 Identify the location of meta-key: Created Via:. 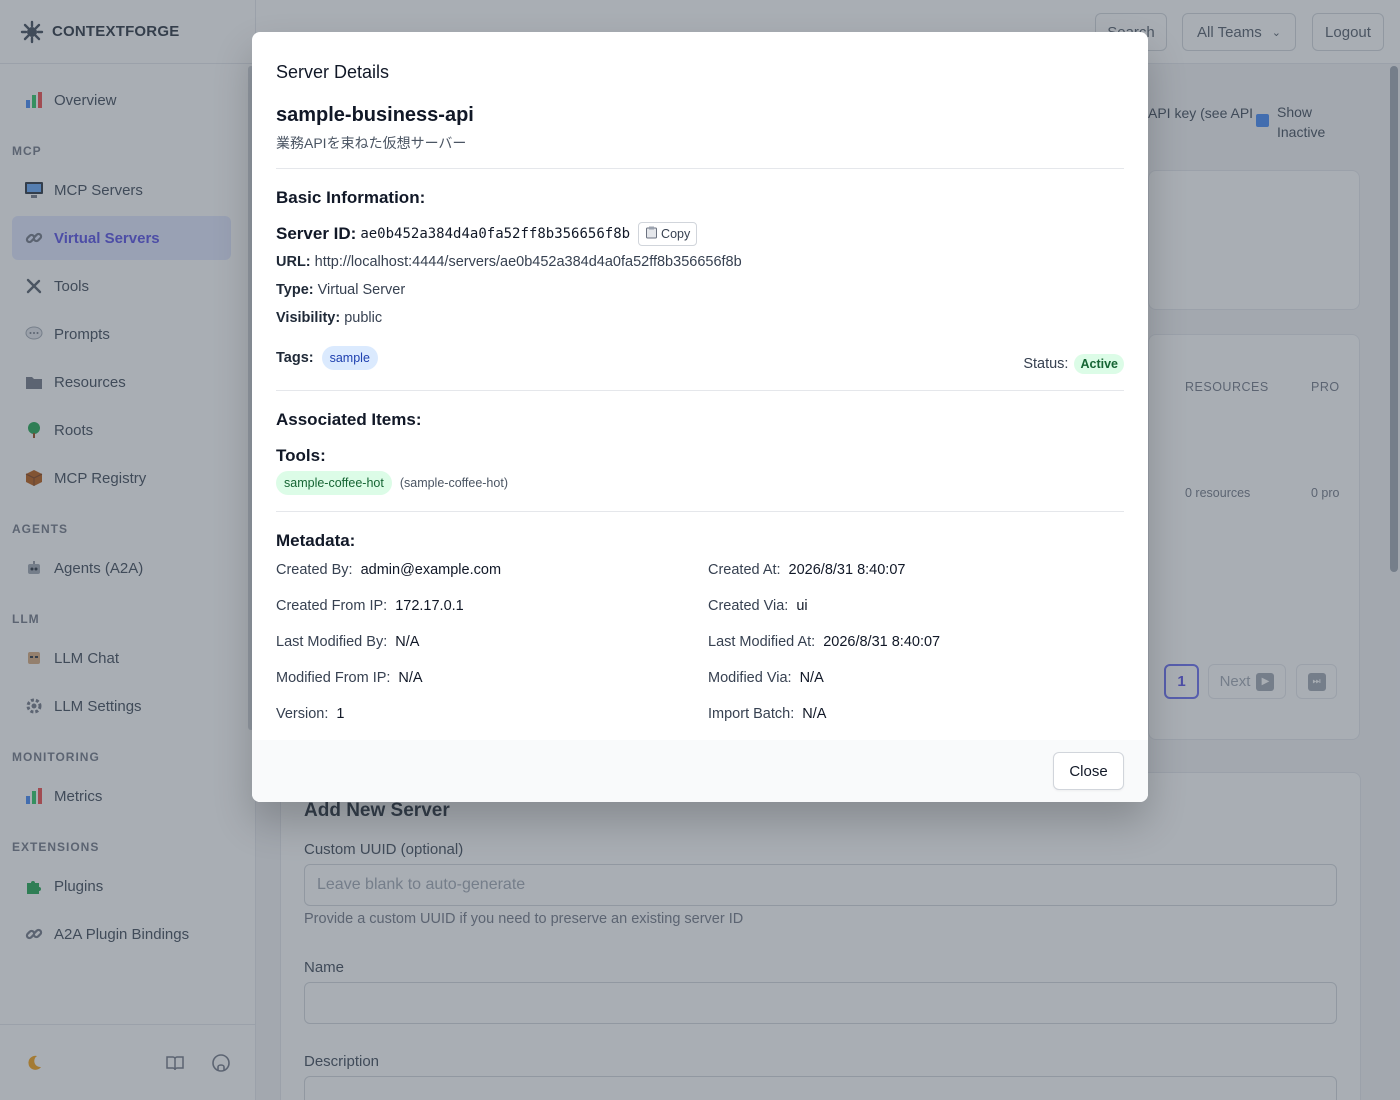
(748, 606).